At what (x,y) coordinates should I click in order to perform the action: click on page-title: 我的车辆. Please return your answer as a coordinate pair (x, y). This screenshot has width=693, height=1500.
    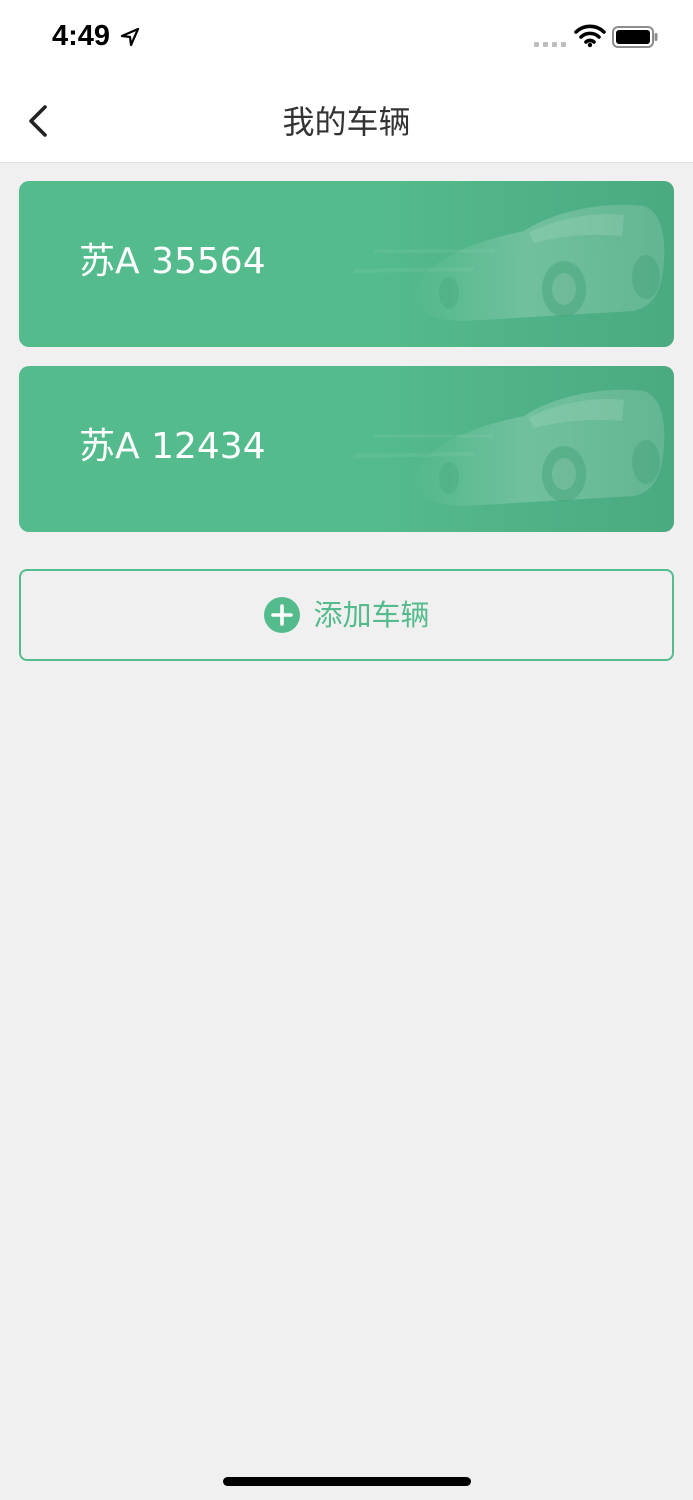
    Looking at the image, I should click on (346, 122).